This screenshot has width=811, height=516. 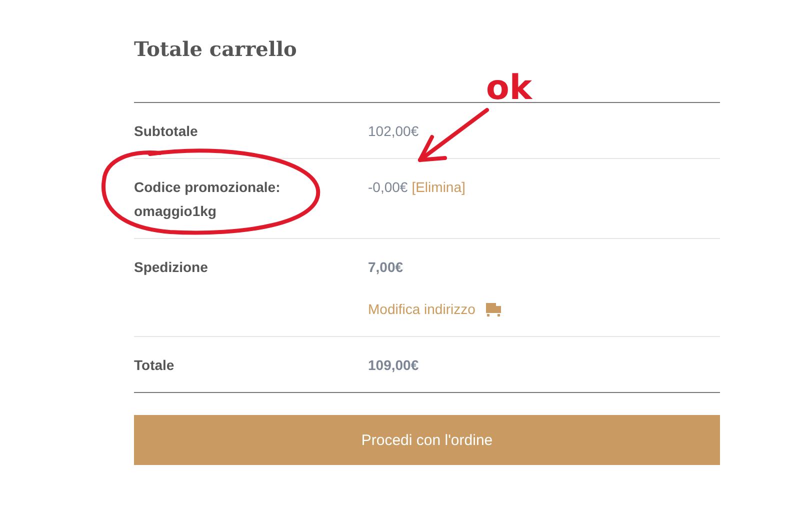 I want to click on change-address-link: Modifica indirizzo, so click(x=422, y=309).